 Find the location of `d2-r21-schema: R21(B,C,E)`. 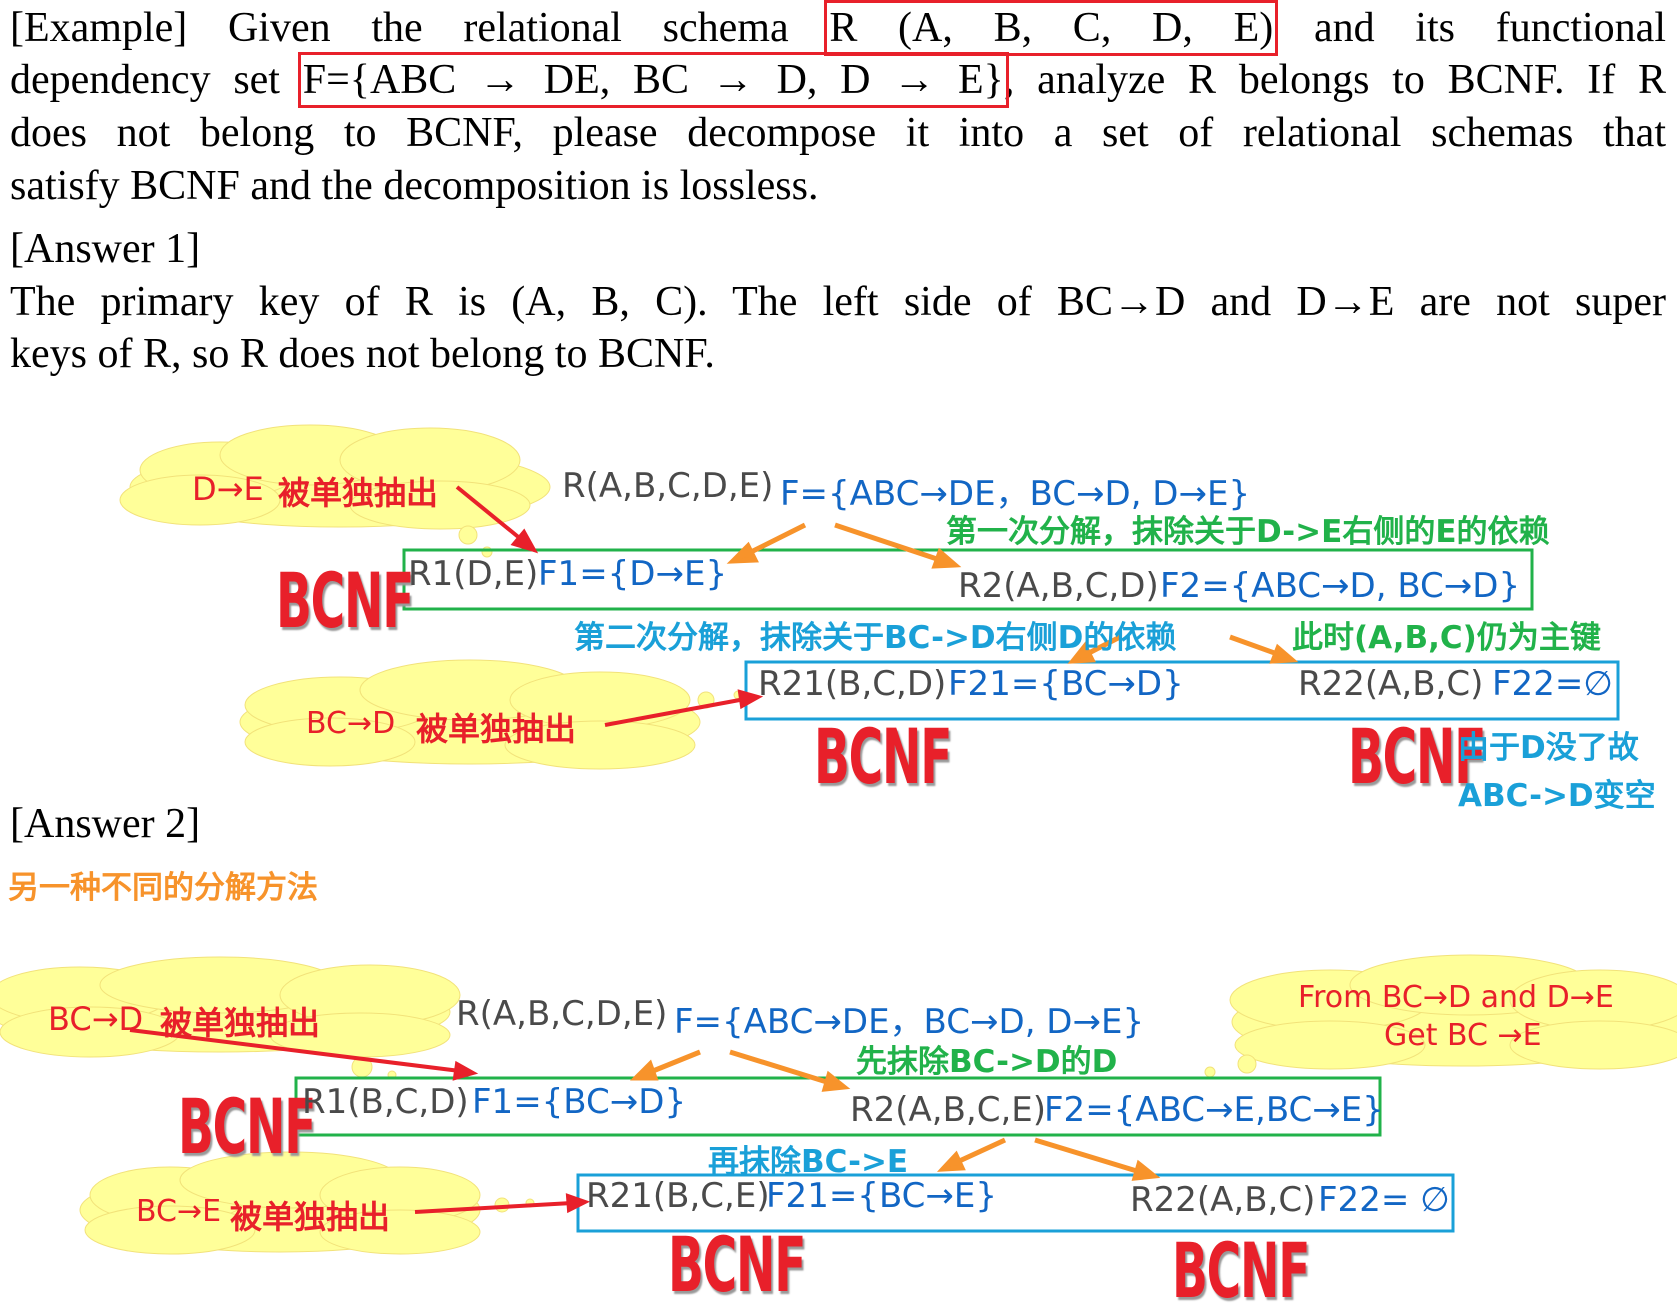

d2-r21-schema: R21(B,C,E) is located at coordinates (678, 1196).